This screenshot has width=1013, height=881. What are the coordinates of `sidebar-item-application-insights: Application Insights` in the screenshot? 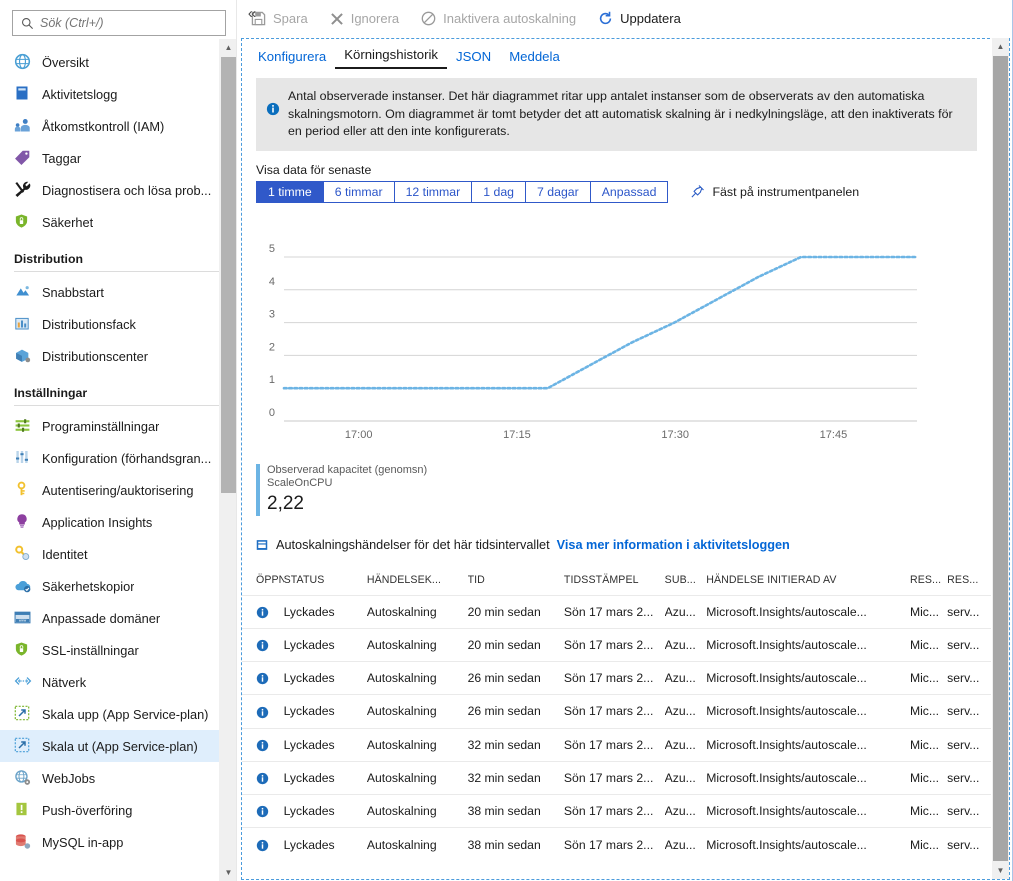 It's located at (118, 522).